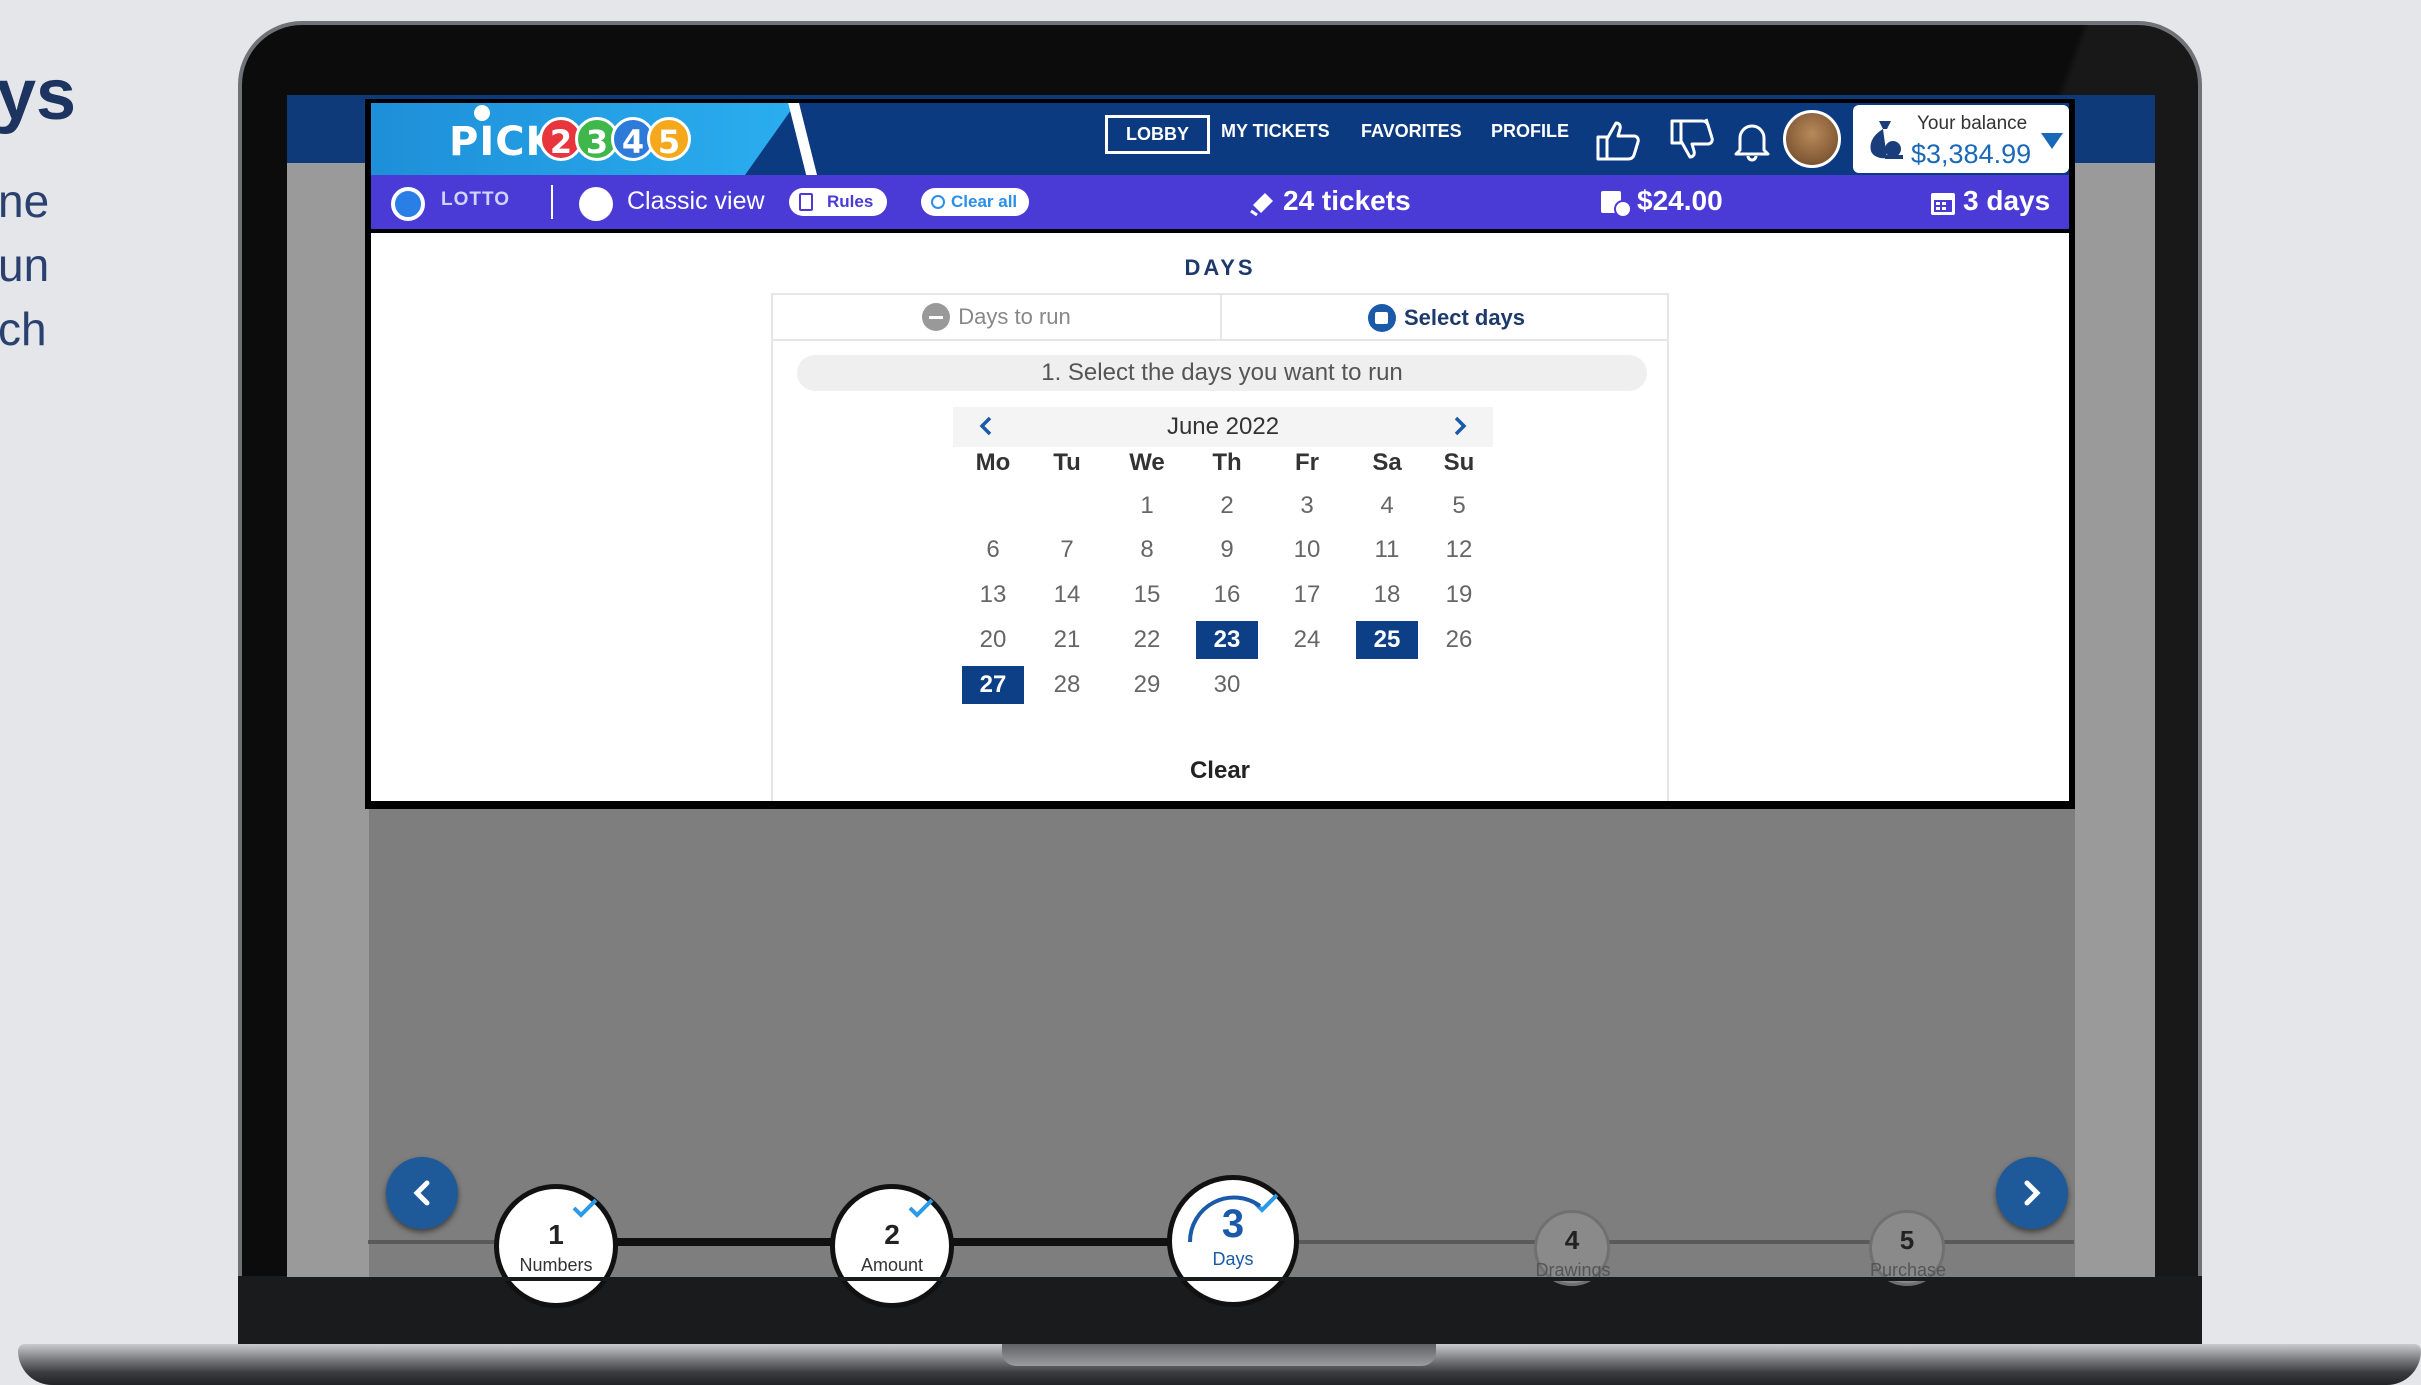 Image resolution: width=2421 pixels, height=1385 pixels. Describe the element at coordinates (23, 329) in the screenshot. I see `side-line-3: ch` at that location.